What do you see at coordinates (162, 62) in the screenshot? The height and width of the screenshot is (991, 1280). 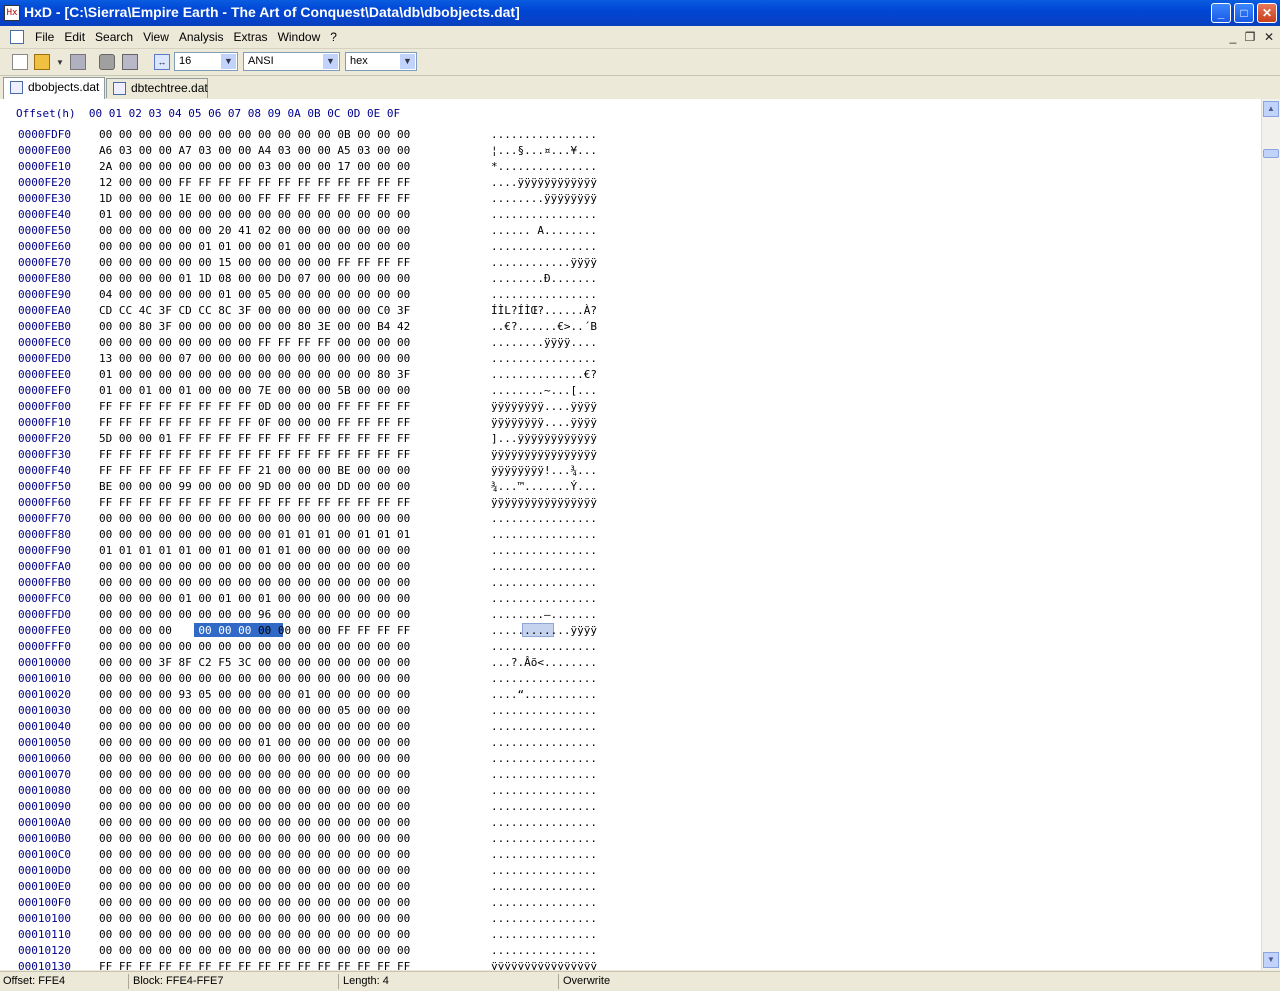 I see `columns-icon: ↔` at bounding box center [162, 62].